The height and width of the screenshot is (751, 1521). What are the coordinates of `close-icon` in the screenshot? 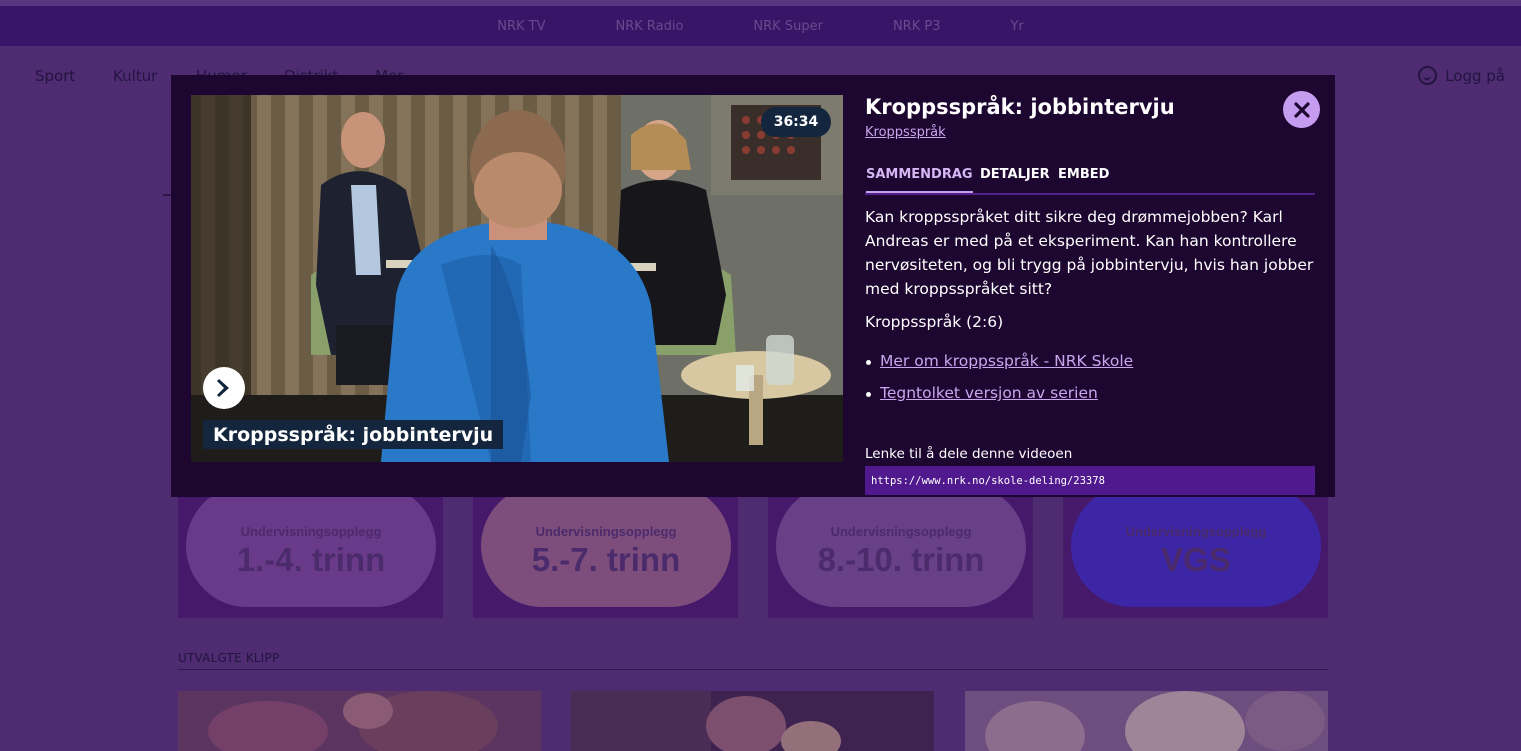 It's located at (1301, 109).